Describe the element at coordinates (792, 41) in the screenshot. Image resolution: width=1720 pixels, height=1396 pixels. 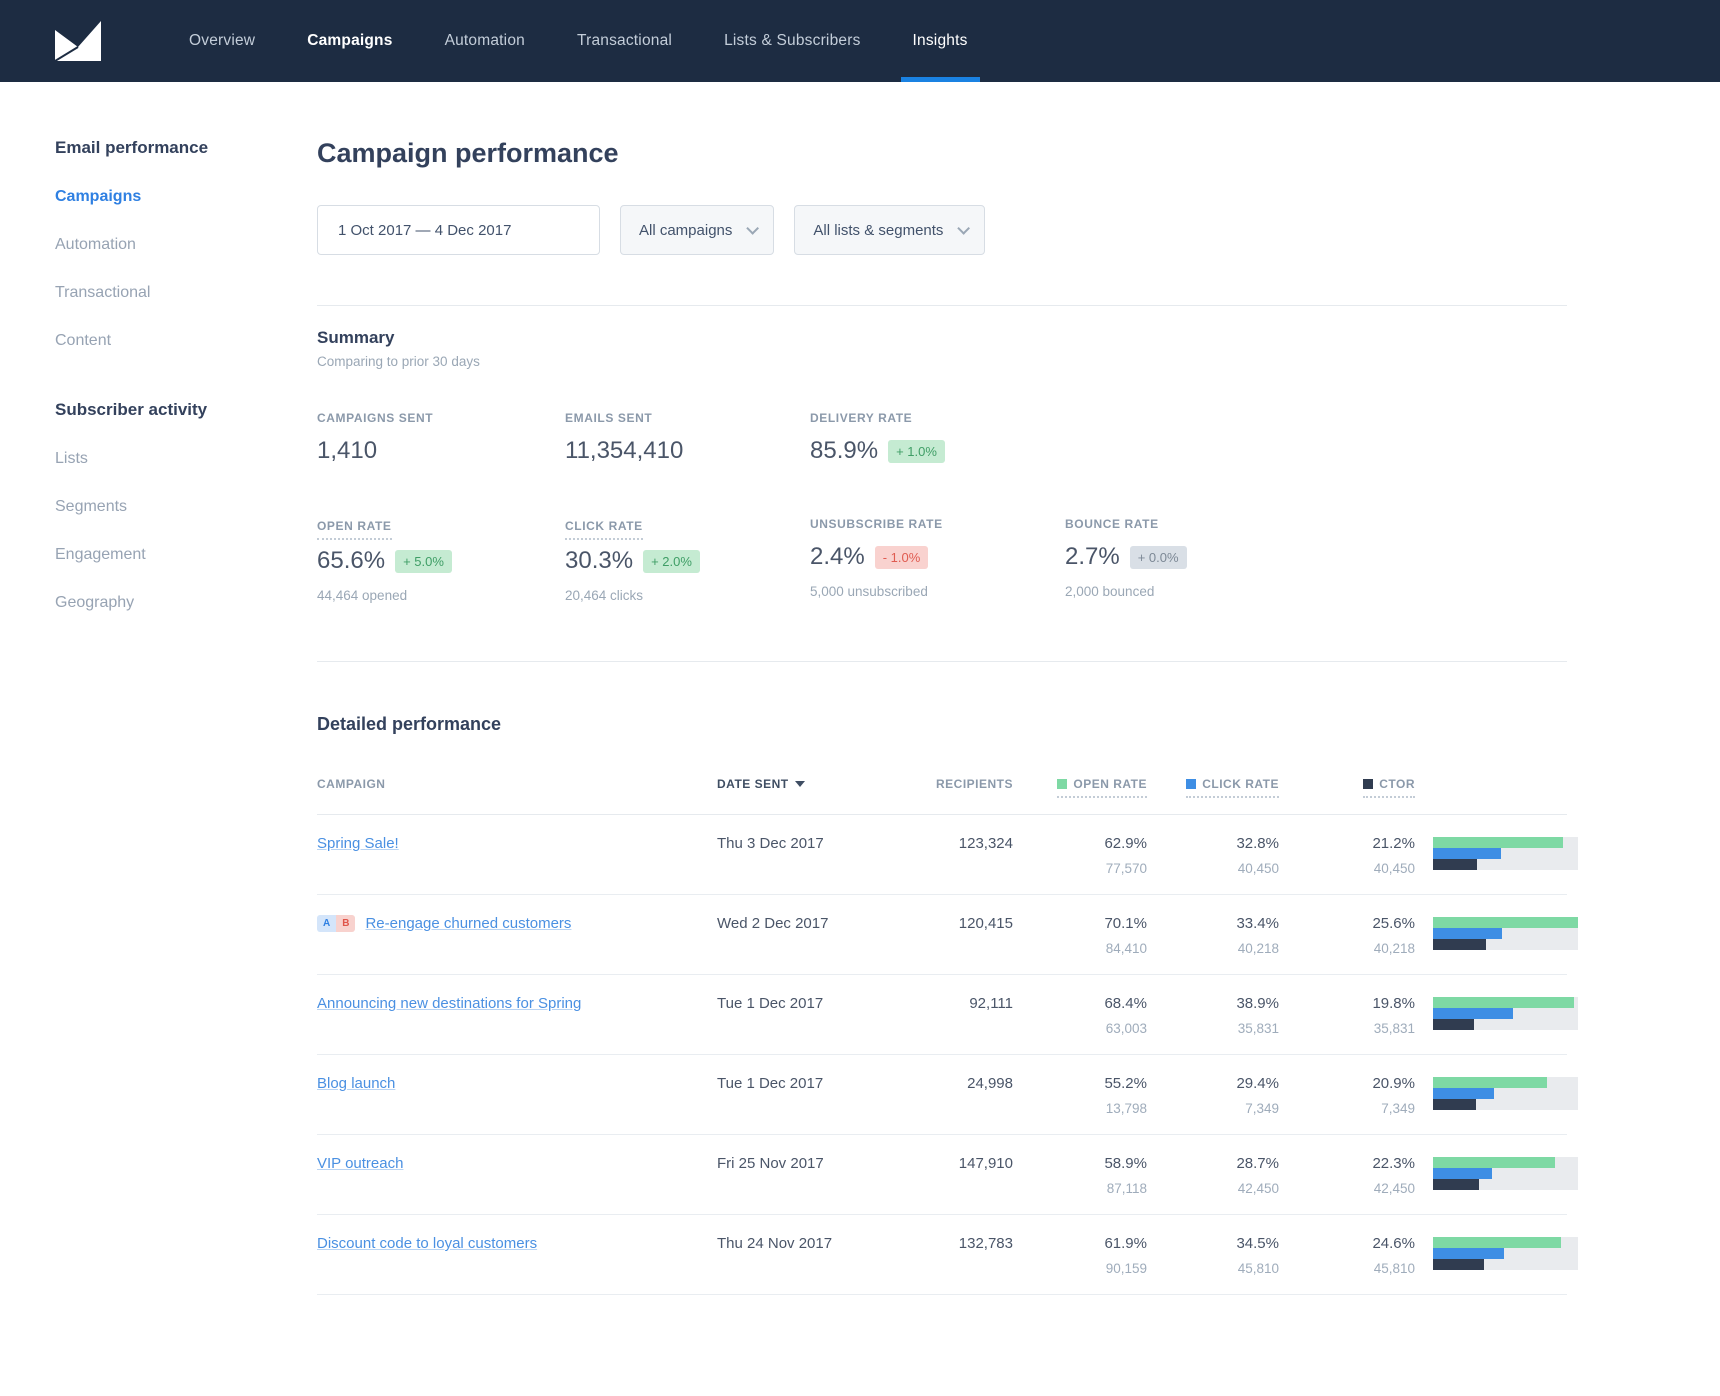
I see `nav-item-lists-subscribers: Lists & Subscribers` at that location.